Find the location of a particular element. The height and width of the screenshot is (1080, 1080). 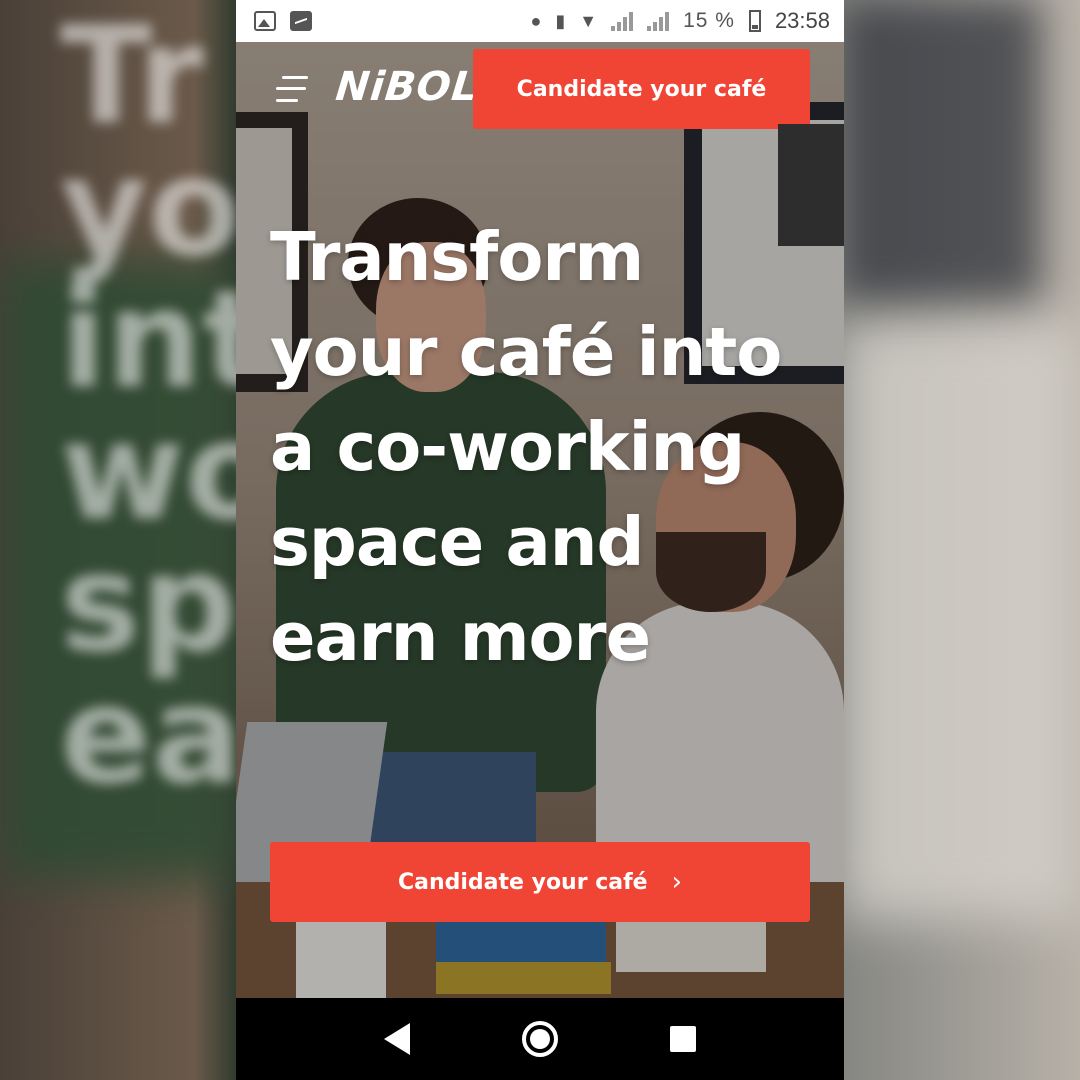

candidate-cafe-header-button: Candidate your café is located at coordinates (641, 89).